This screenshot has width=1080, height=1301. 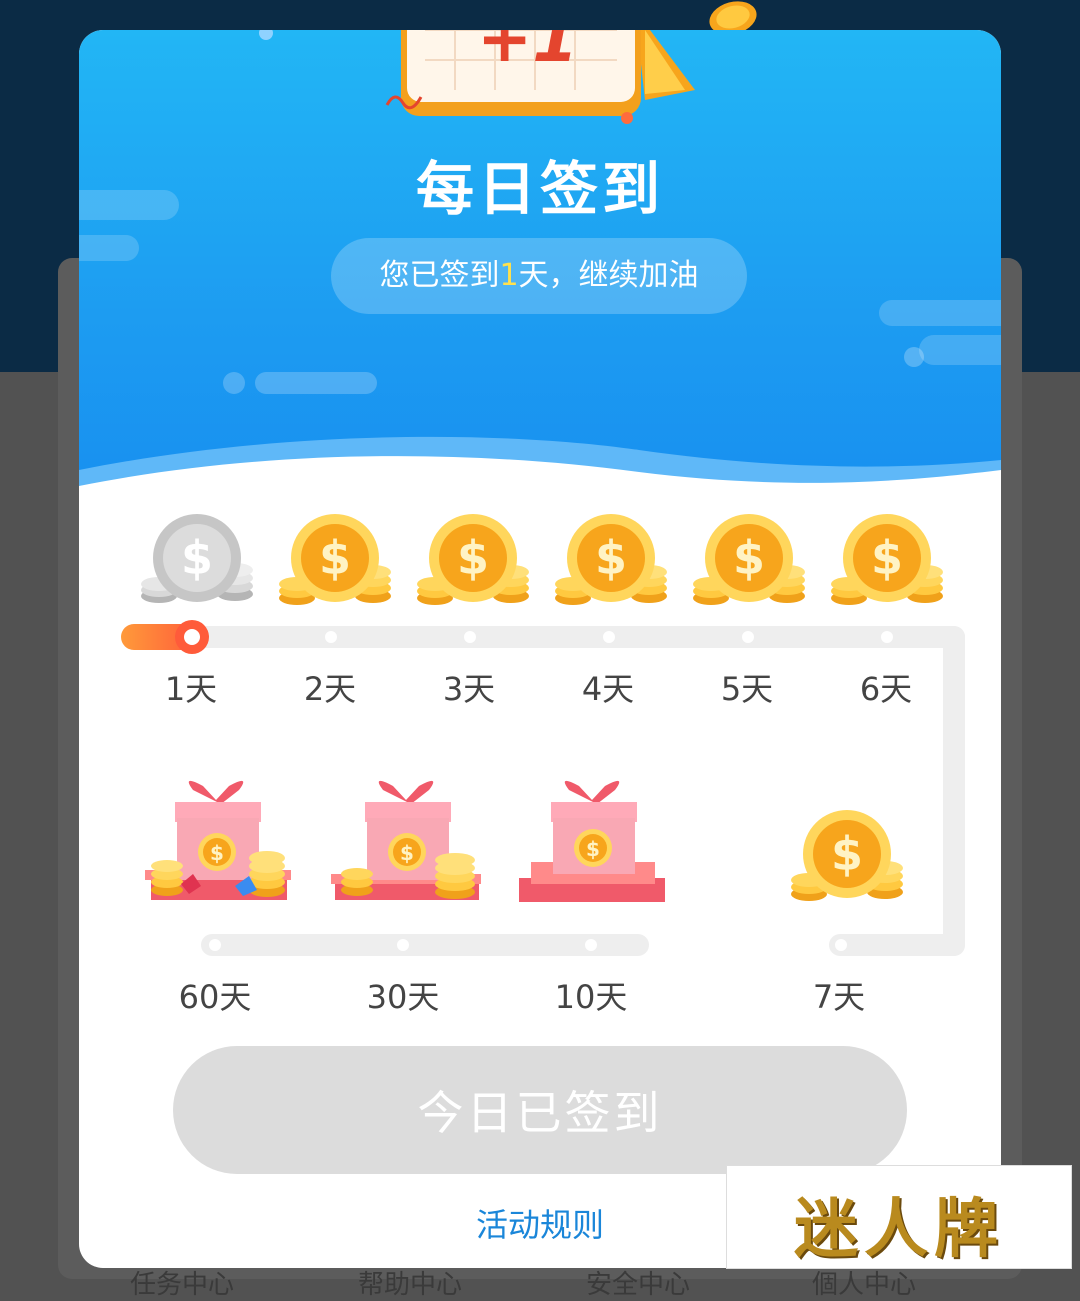 I want to click on background-tab: 任务中心, so click(x=182, y=1285).